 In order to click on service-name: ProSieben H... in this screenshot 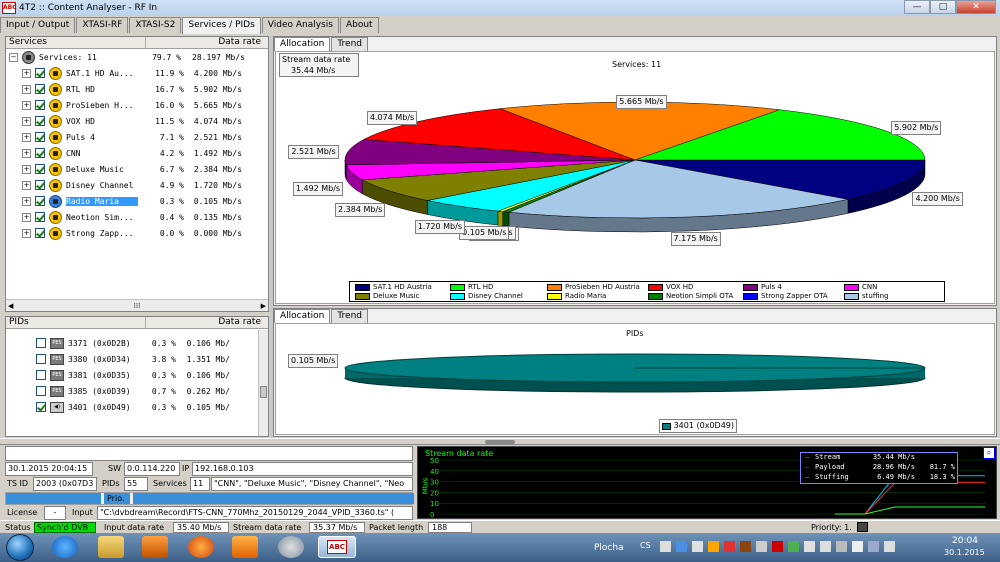, I will do `click(102, 105)`.